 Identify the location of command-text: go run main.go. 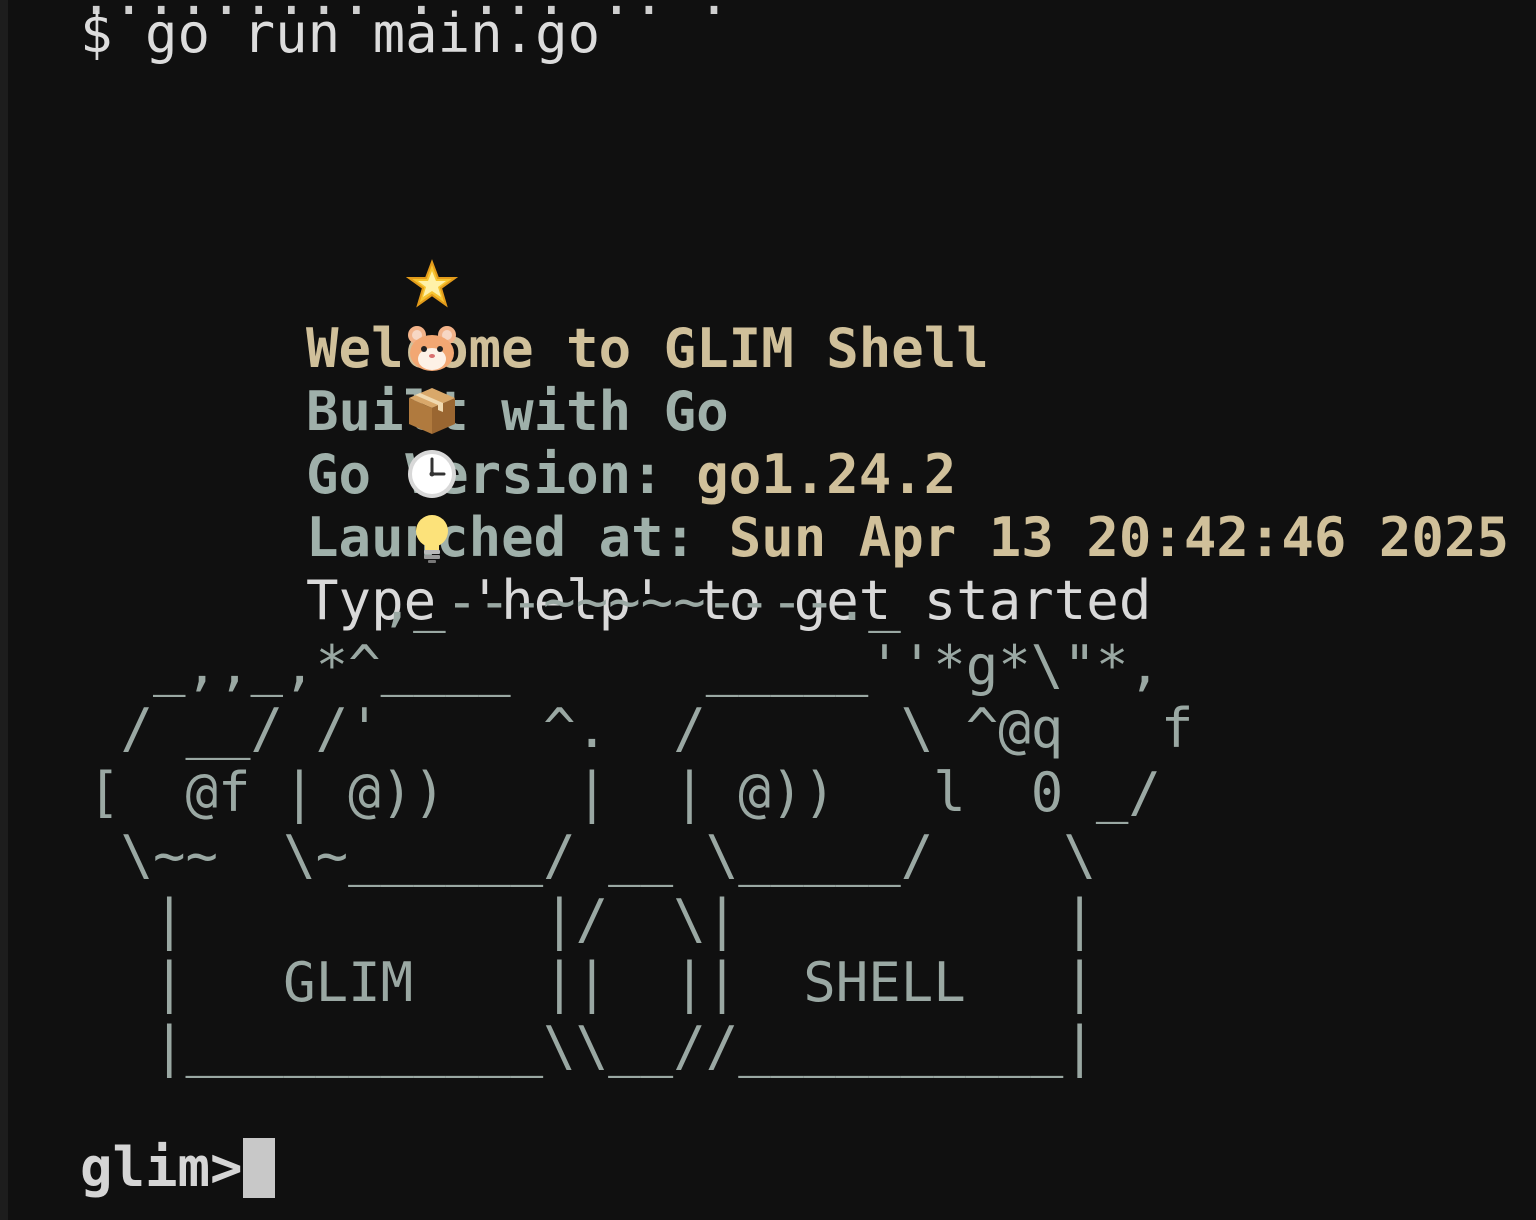
(373, 33).